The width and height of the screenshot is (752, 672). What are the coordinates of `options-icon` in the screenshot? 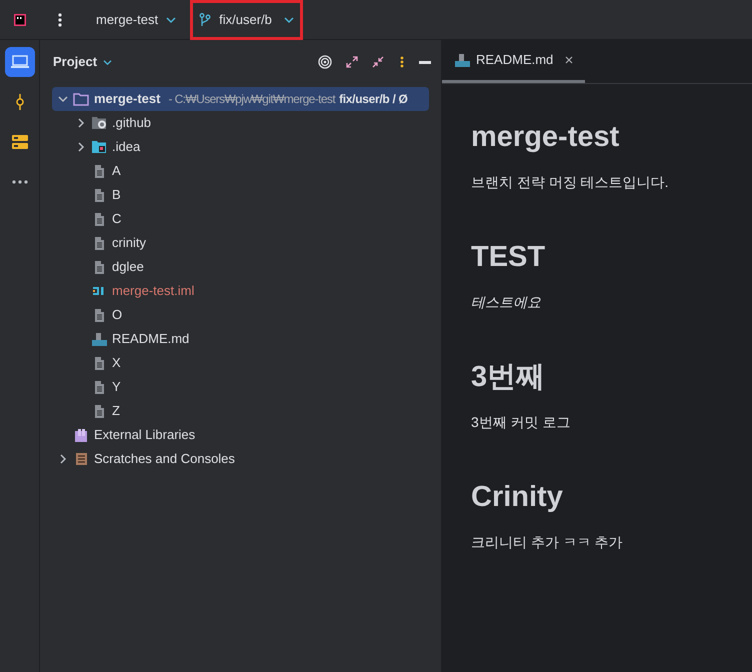 It's located at (402, 62).